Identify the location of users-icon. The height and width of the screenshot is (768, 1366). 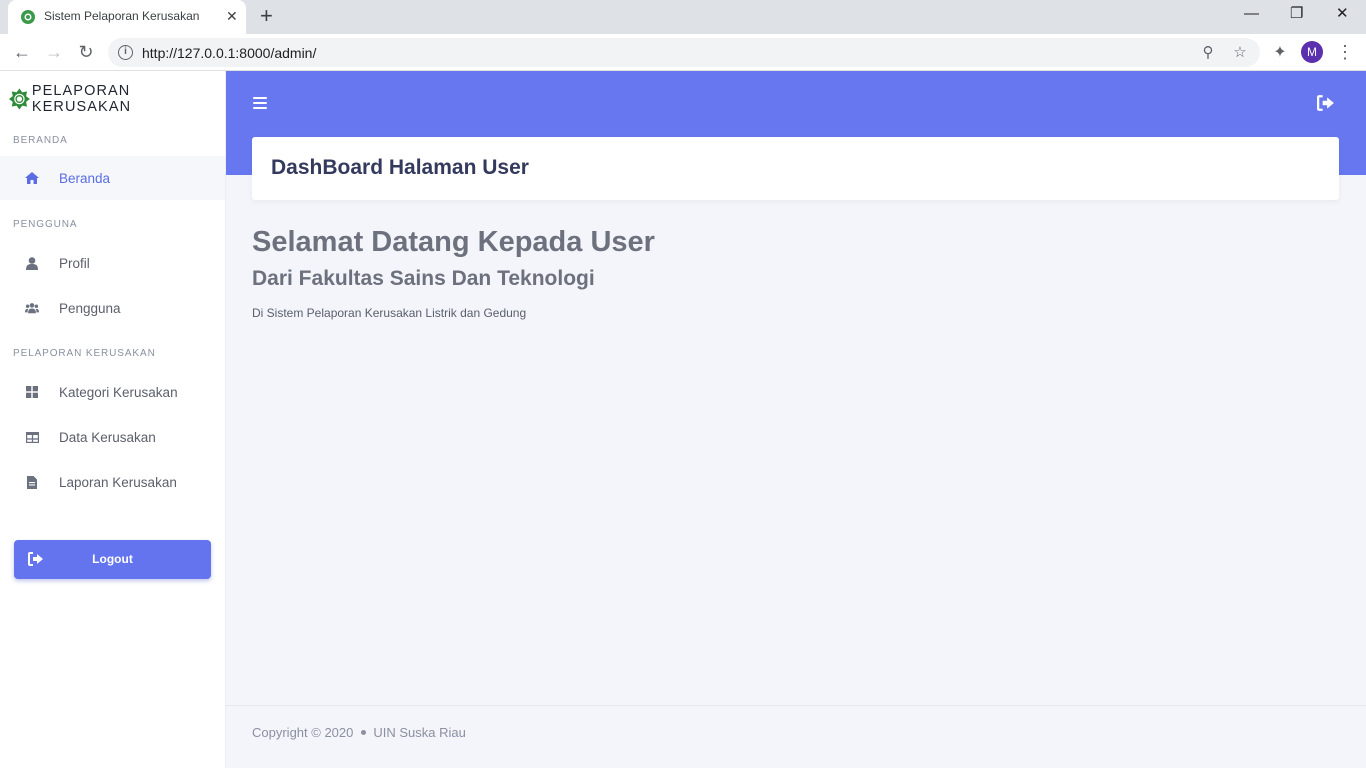
(32, 308).